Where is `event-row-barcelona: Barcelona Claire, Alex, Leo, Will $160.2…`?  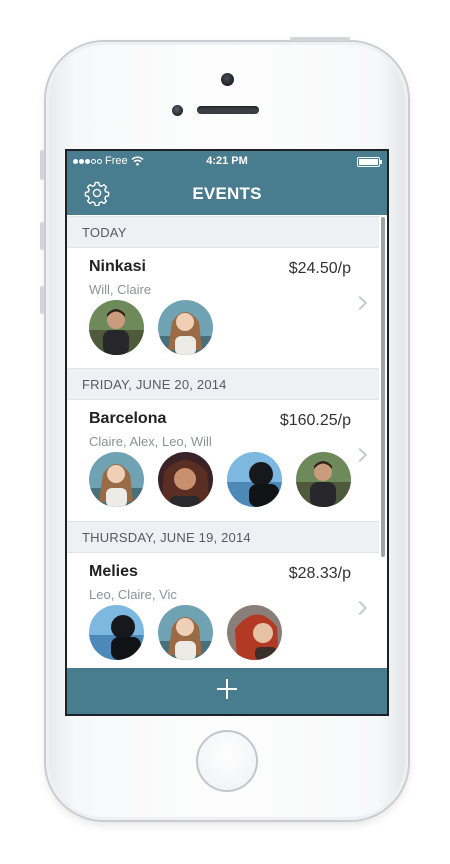 event-row-barcelona: Barcelona Claire, Alex, Leo, Will $160.2… is located at coordinates (223, 460).